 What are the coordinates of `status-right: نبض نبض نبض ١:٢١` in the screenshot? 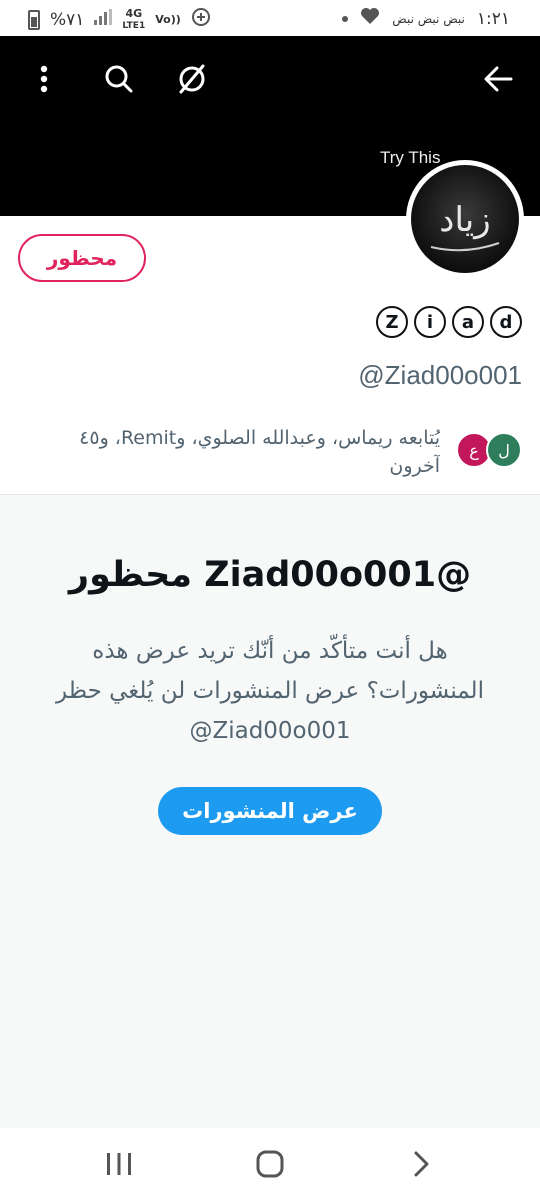 It's located at (426, 18).